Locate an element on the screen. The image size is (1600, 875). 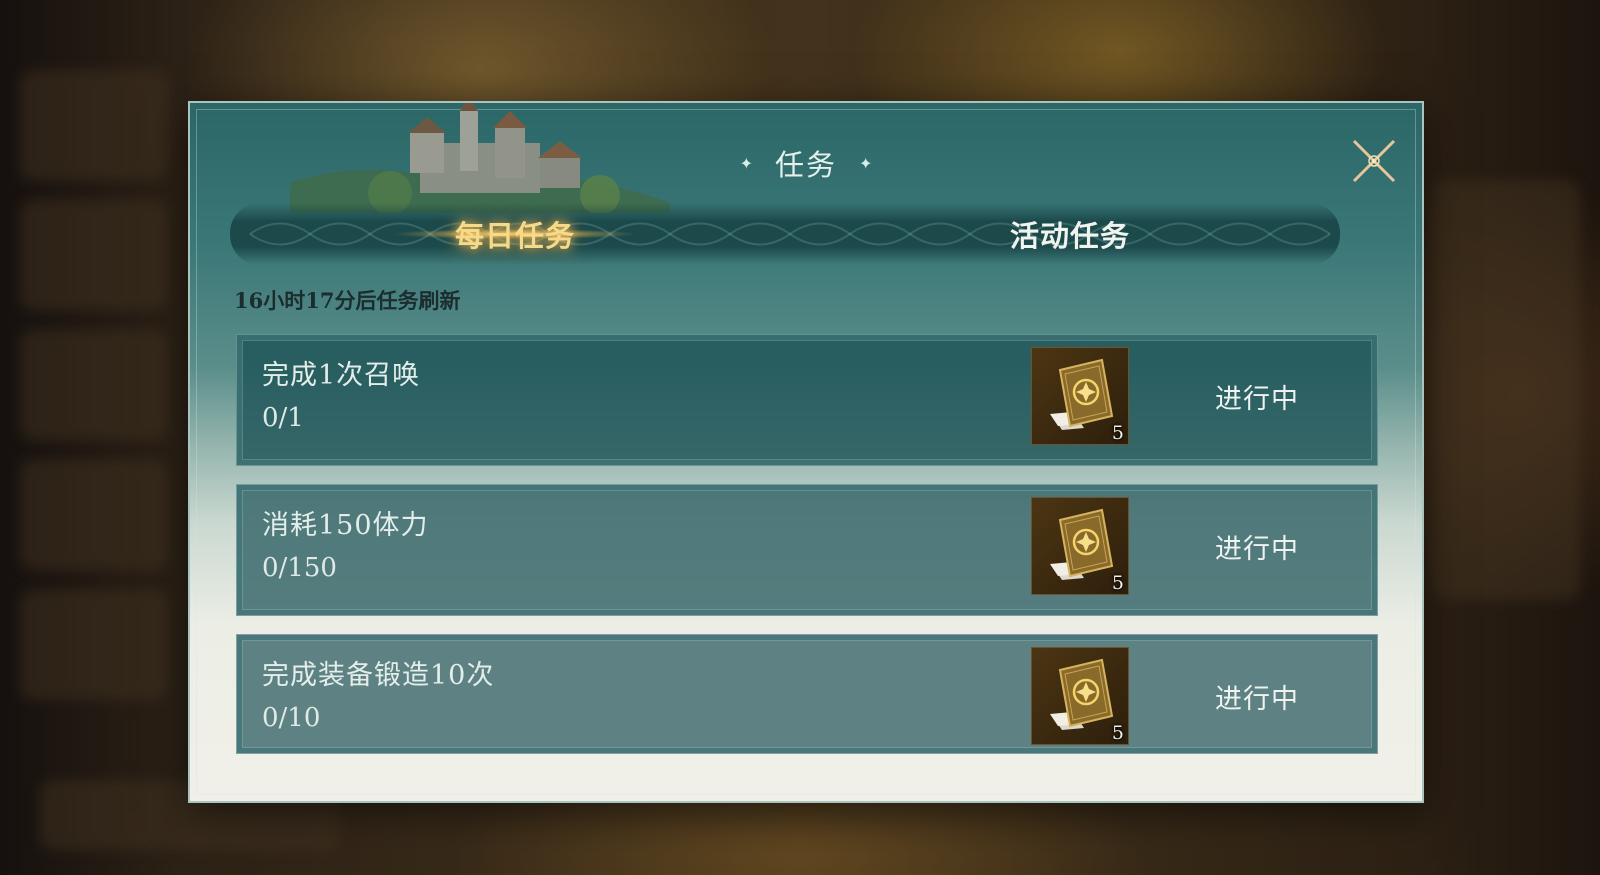
close-icon is located at coordinates (1374, 161).